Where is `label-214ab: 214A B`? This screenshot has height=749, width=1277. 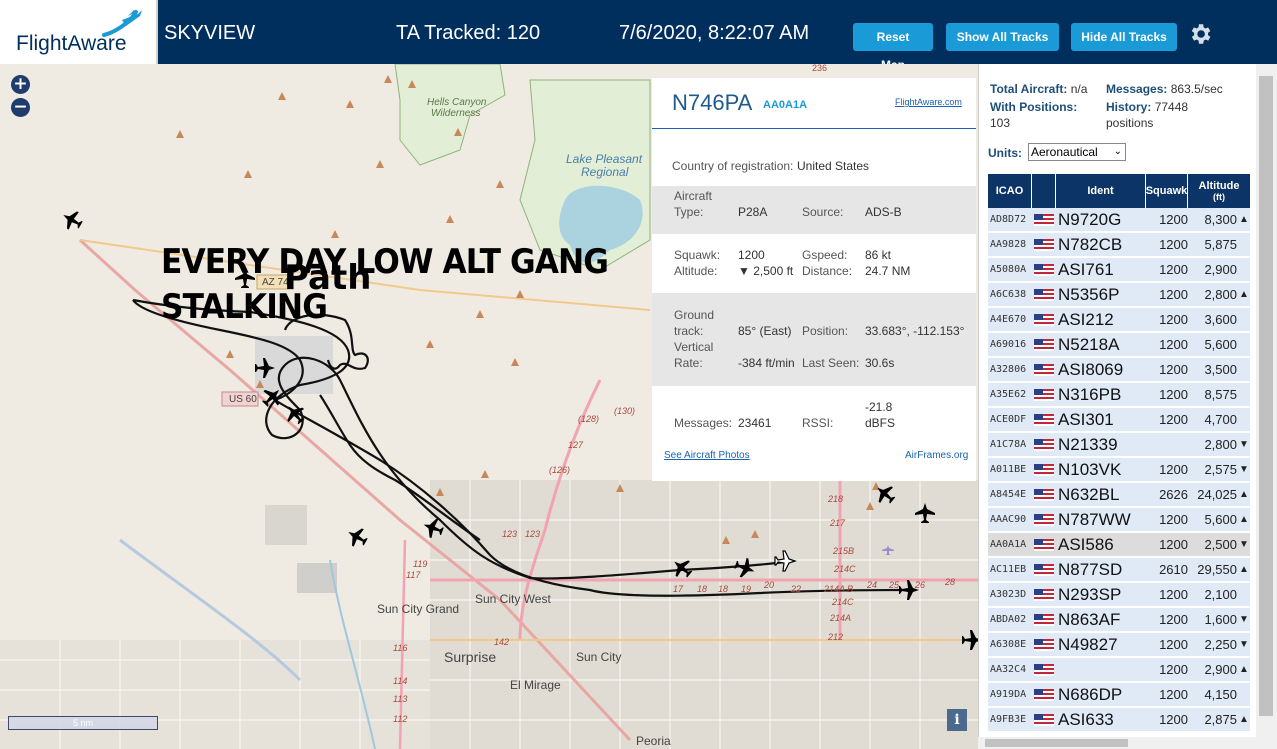
label-214ab: 214A B is located at coordinates (839, 589).